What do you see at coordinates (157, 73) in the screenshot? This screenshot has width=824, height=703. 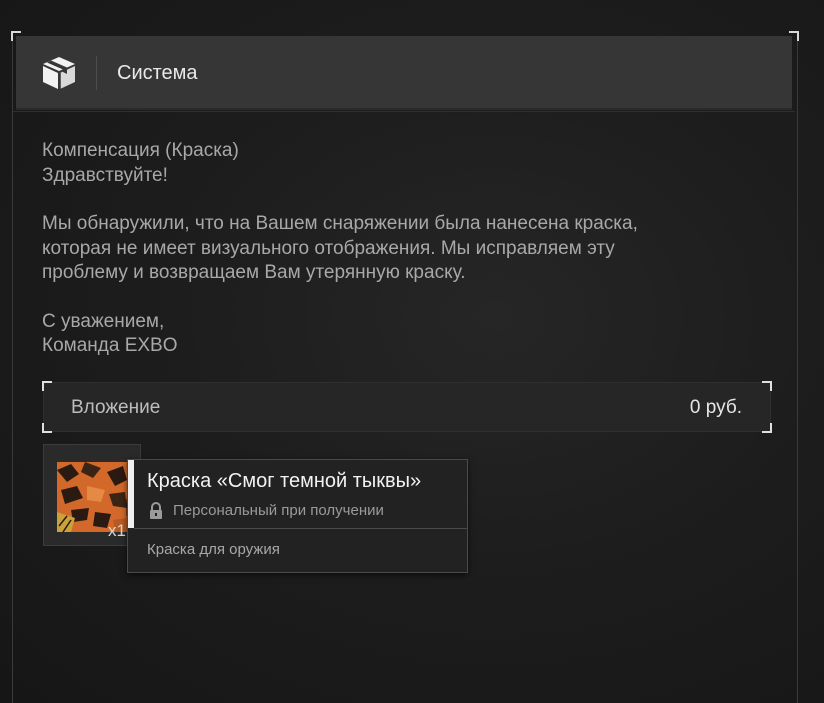 I see `sender-title: Система` at bounding box center [157, 73].